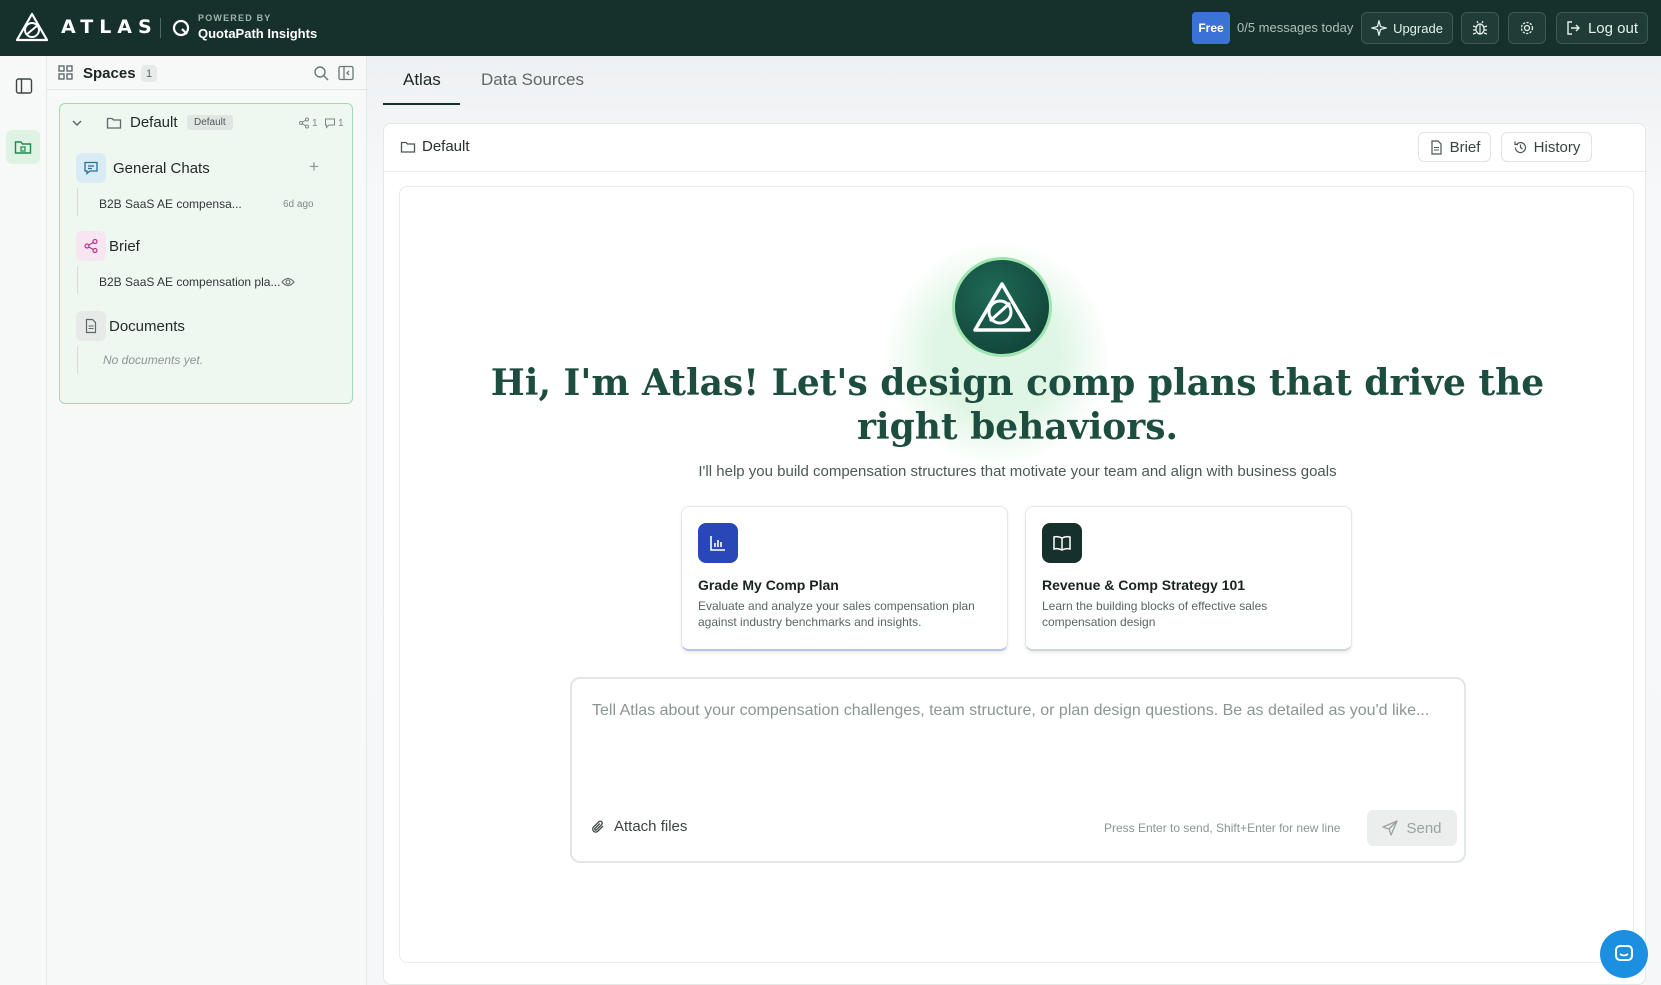 This screenshot has height=985, width=1661. What do you see at coordinates (288, 282) in the screenshot?
I see `eye-icon` at bounding box center [288, 282].